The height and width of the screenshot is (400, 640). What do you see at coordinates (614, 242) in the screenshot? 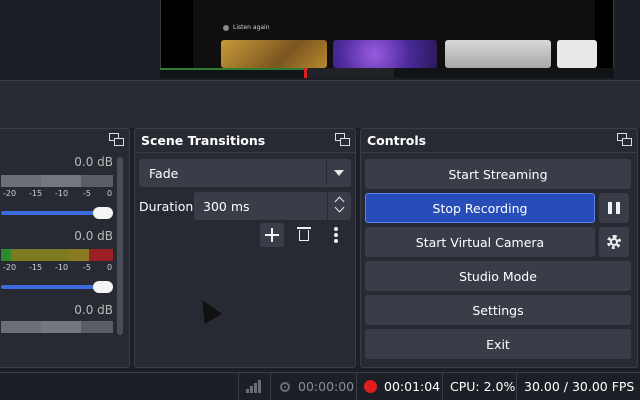
I see `virtual-camera-settings-button` at bounding box center [614, 242].